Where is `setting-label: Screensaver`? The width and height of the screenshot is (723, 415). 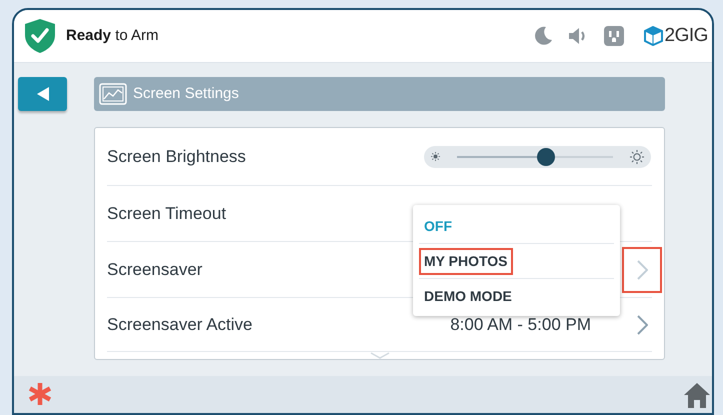 setting-label: Screensaver is located at coordinates (154, 269).